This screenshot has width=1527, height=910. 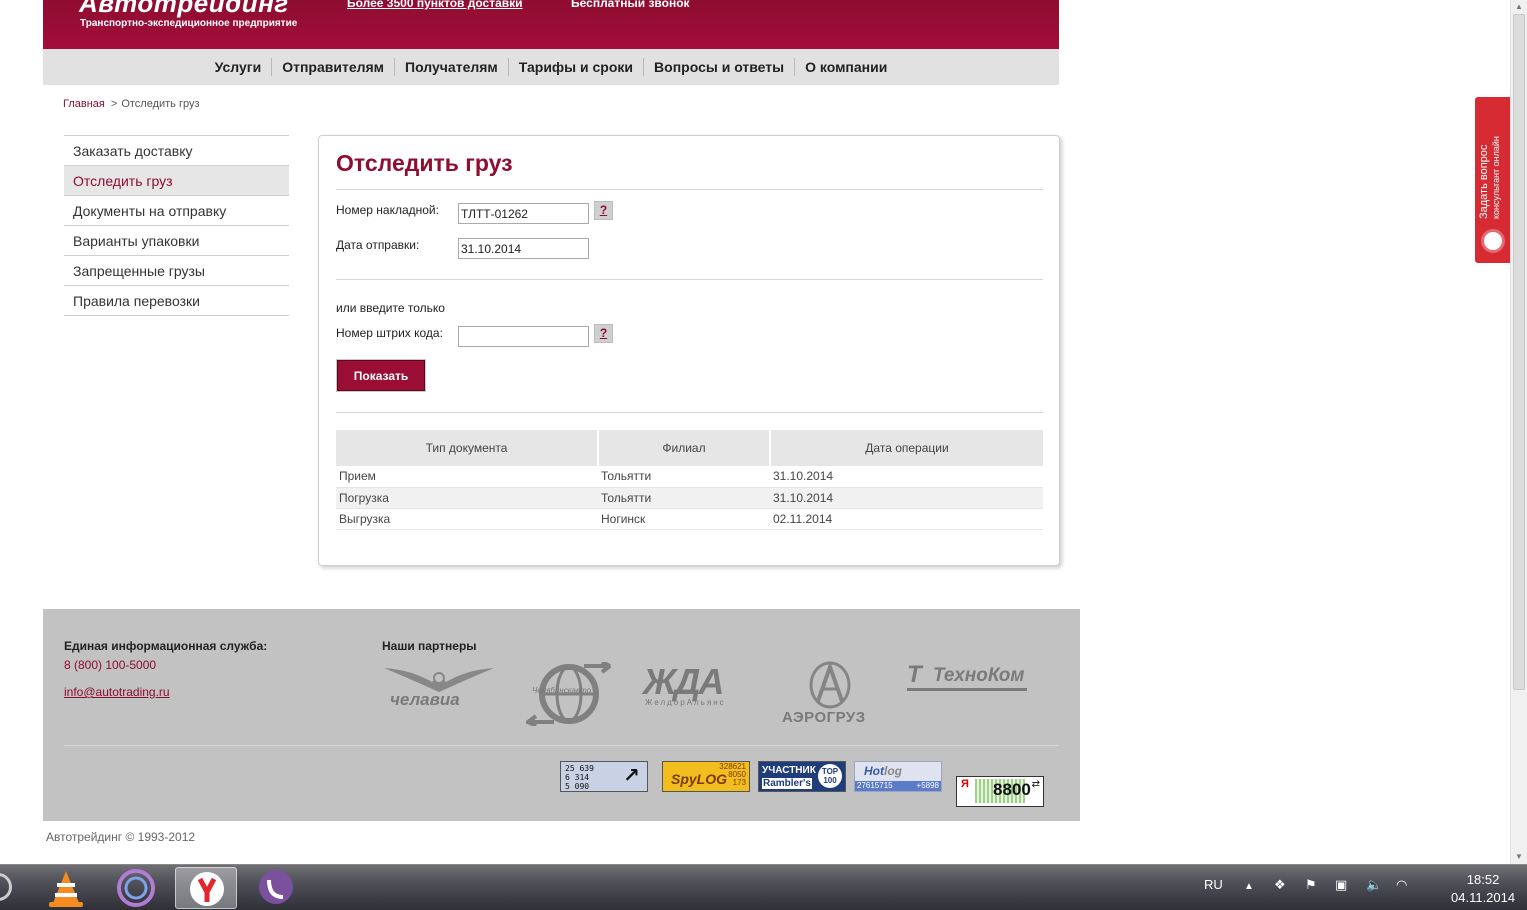 I want to click on counter-value: 6 314, so click(x=577, y=777).